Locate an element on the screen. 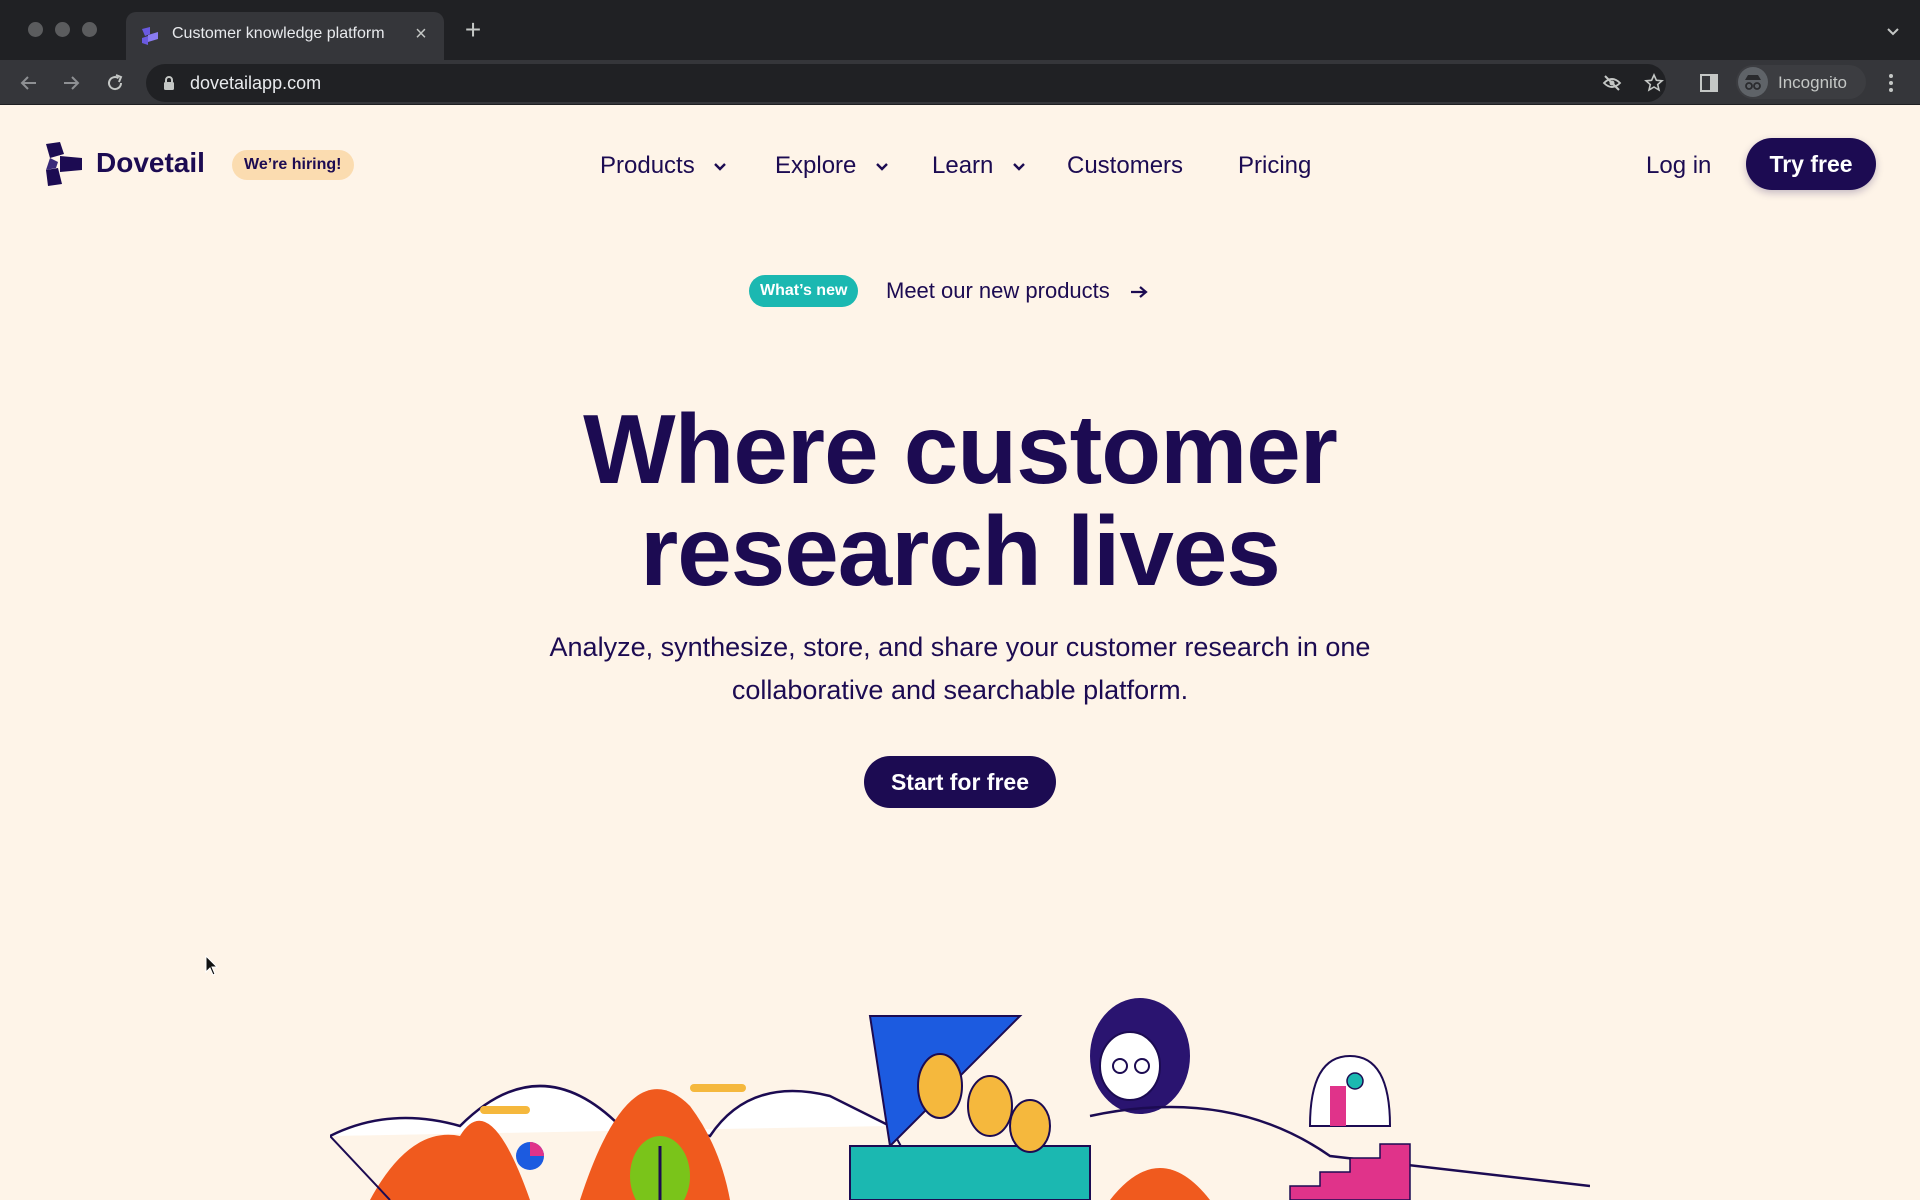  eye-off-icon is located at coordinates (1612, 83).